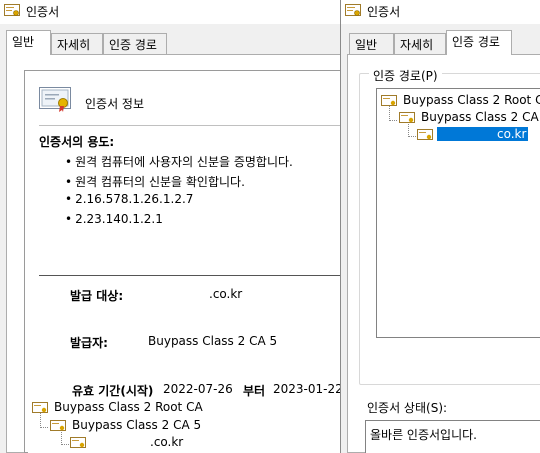  Describe the element at coordinates (97, 296) in the screenshot. I see `issued-to-label: 발급 대상:` at that location.